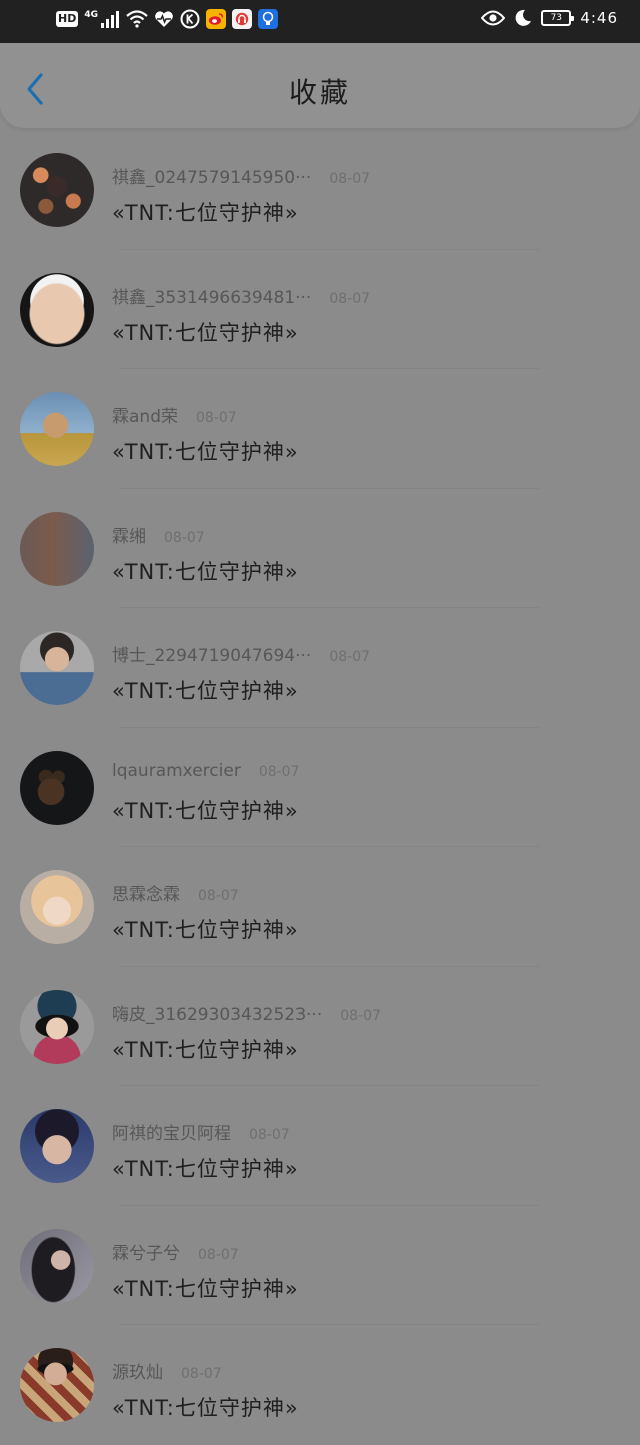 This screenshot has width=640, height=1445. I want to click on page-title: 收藏, so click(319, 92).